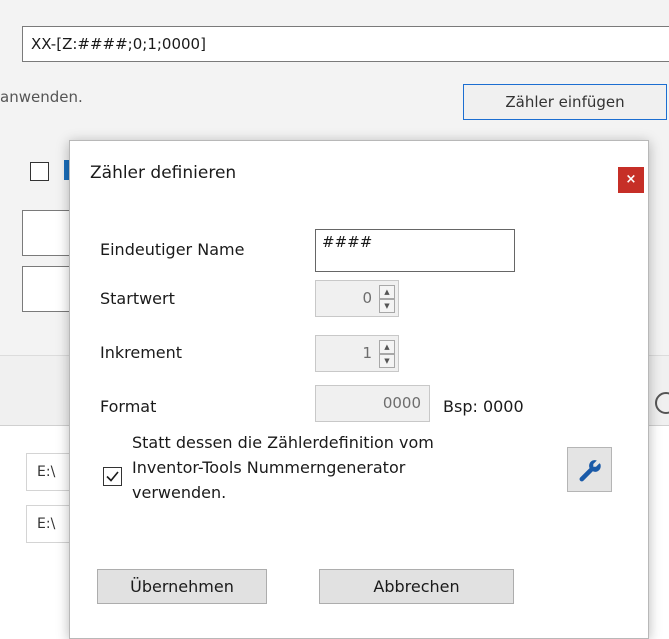 This screenshot has height=639, width=669. What do you see at coordinates (415, 250) in the screenshot?
I see `unique-name-input: ####` at bounding box center [415, 250].